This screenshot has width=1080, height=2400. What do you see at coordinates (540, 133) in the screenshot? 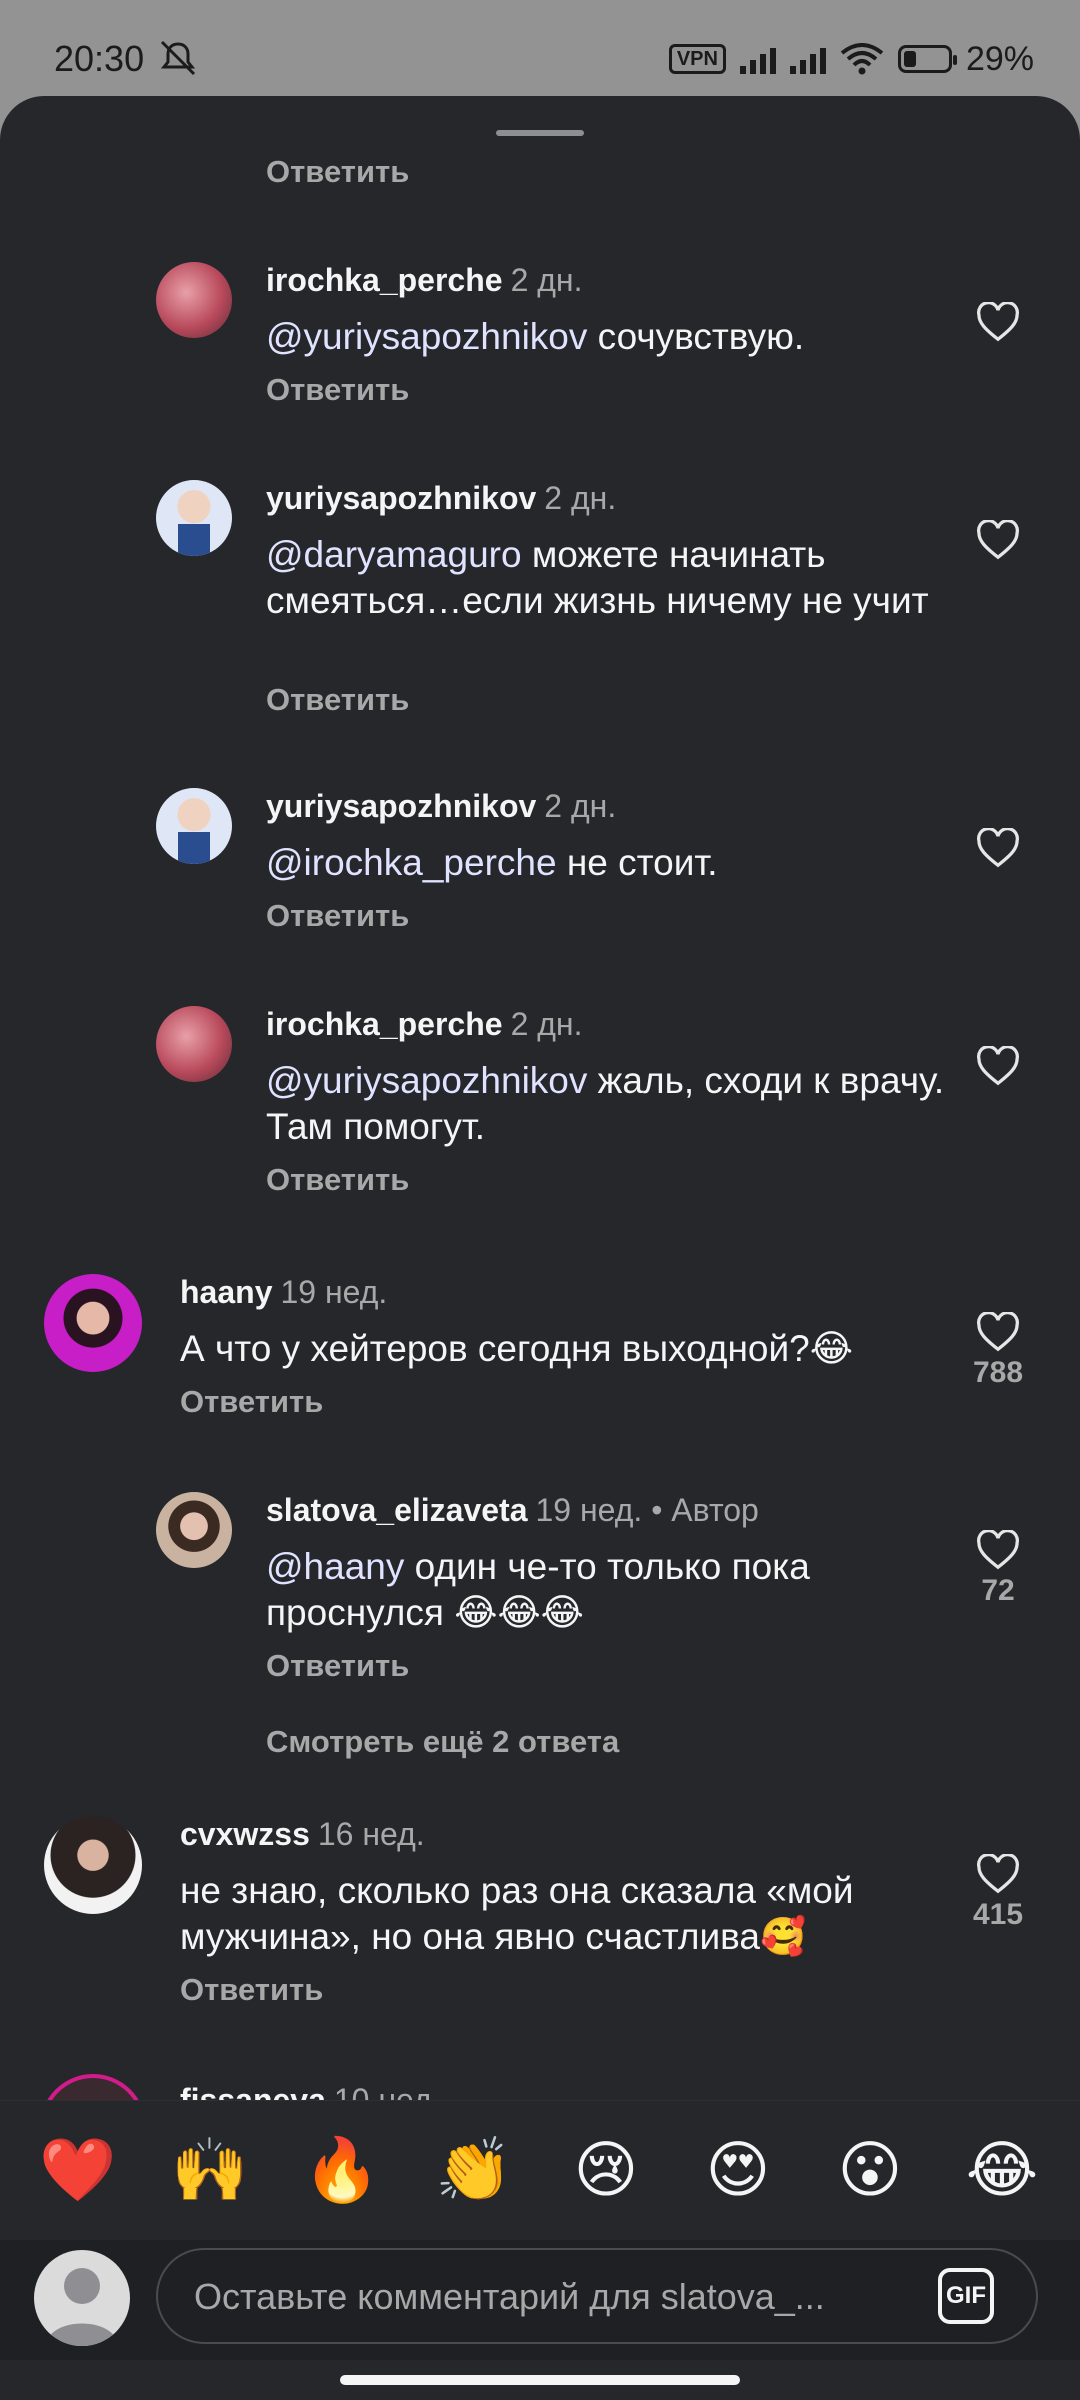
I see `drag-handle` at bounding box center [540, 133].